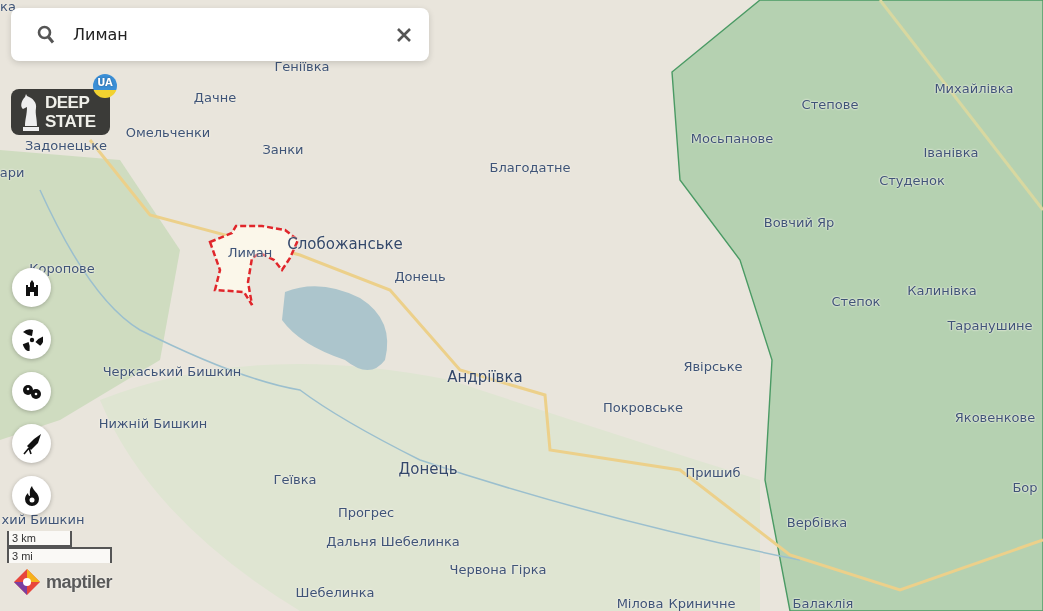 The width and height of the screenshot is (1043, 611). I want to click on place-label: Андріївка, so click(485, 377).